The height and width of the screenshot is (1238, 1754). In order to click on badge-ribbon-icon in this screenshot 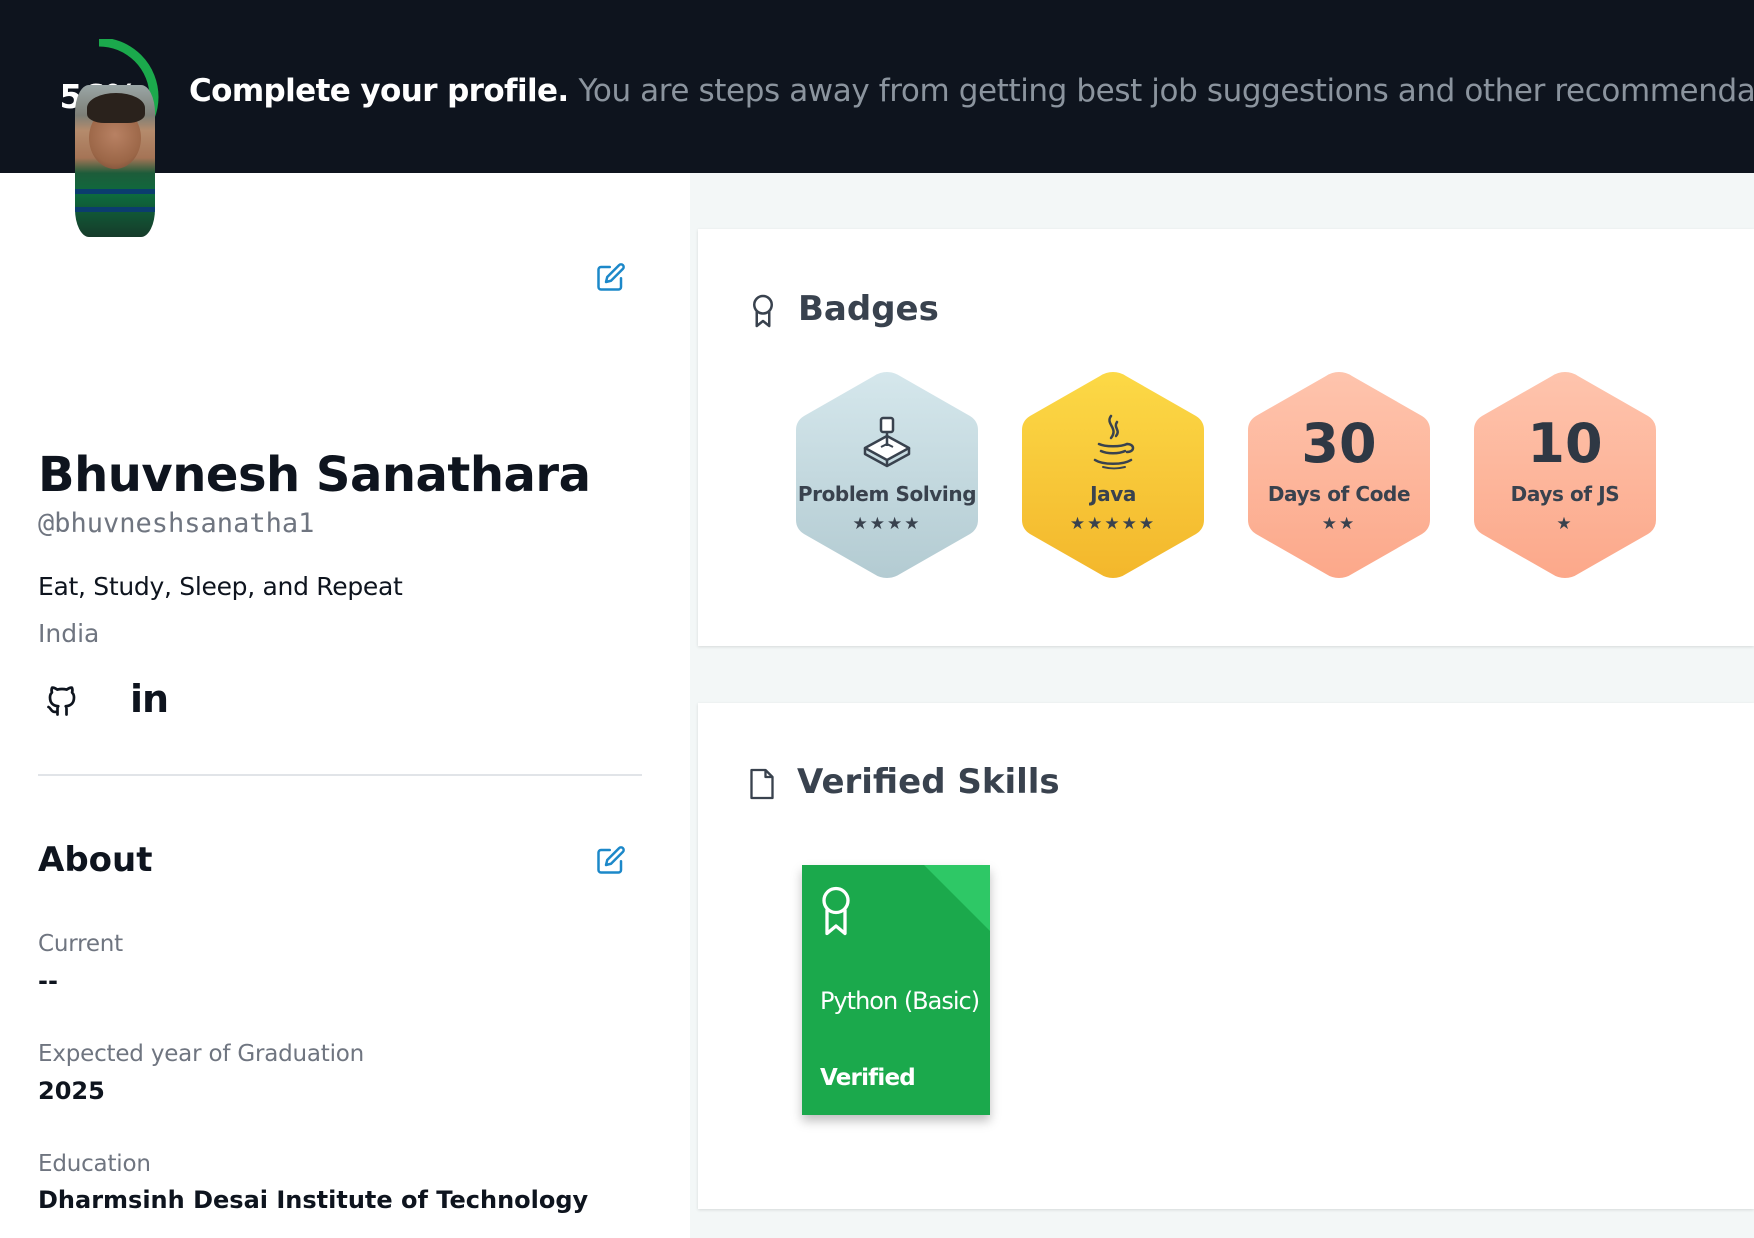, I will do `click(763, 311)`.